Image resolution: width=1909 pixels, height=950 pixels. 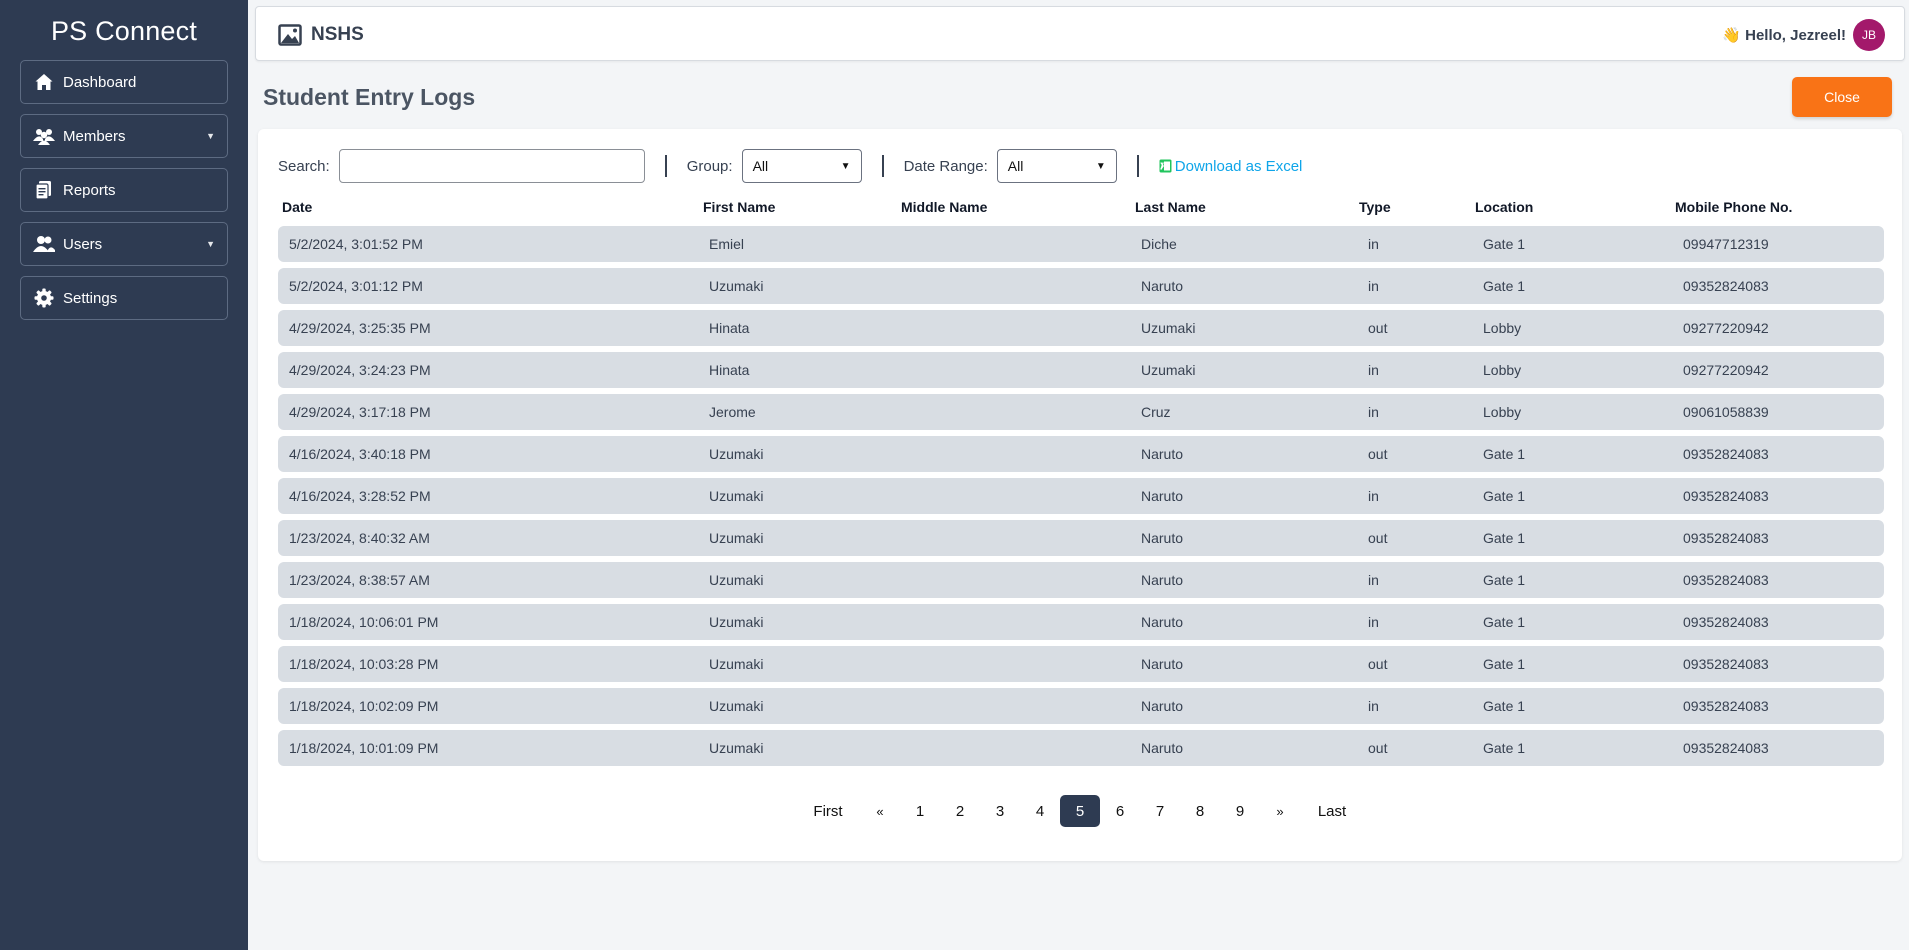 I want to click on page-2: 2, so click(x=960, y=811).